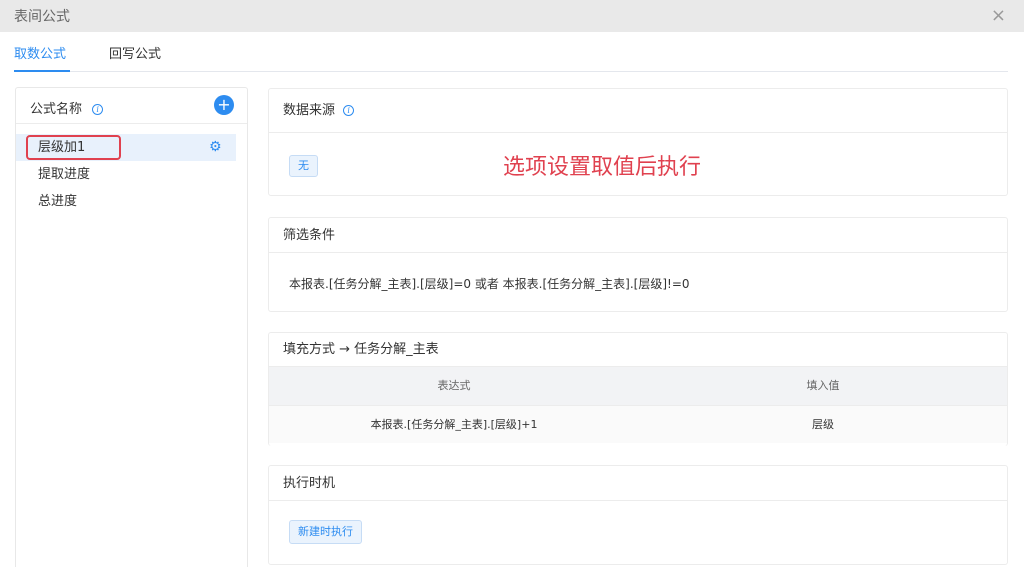 The width and height of the screenshot is (1024, 567). Describe the element at coordinates (42, 17) in the screenshot. I see `dialog-title: 表间公式` at that location.